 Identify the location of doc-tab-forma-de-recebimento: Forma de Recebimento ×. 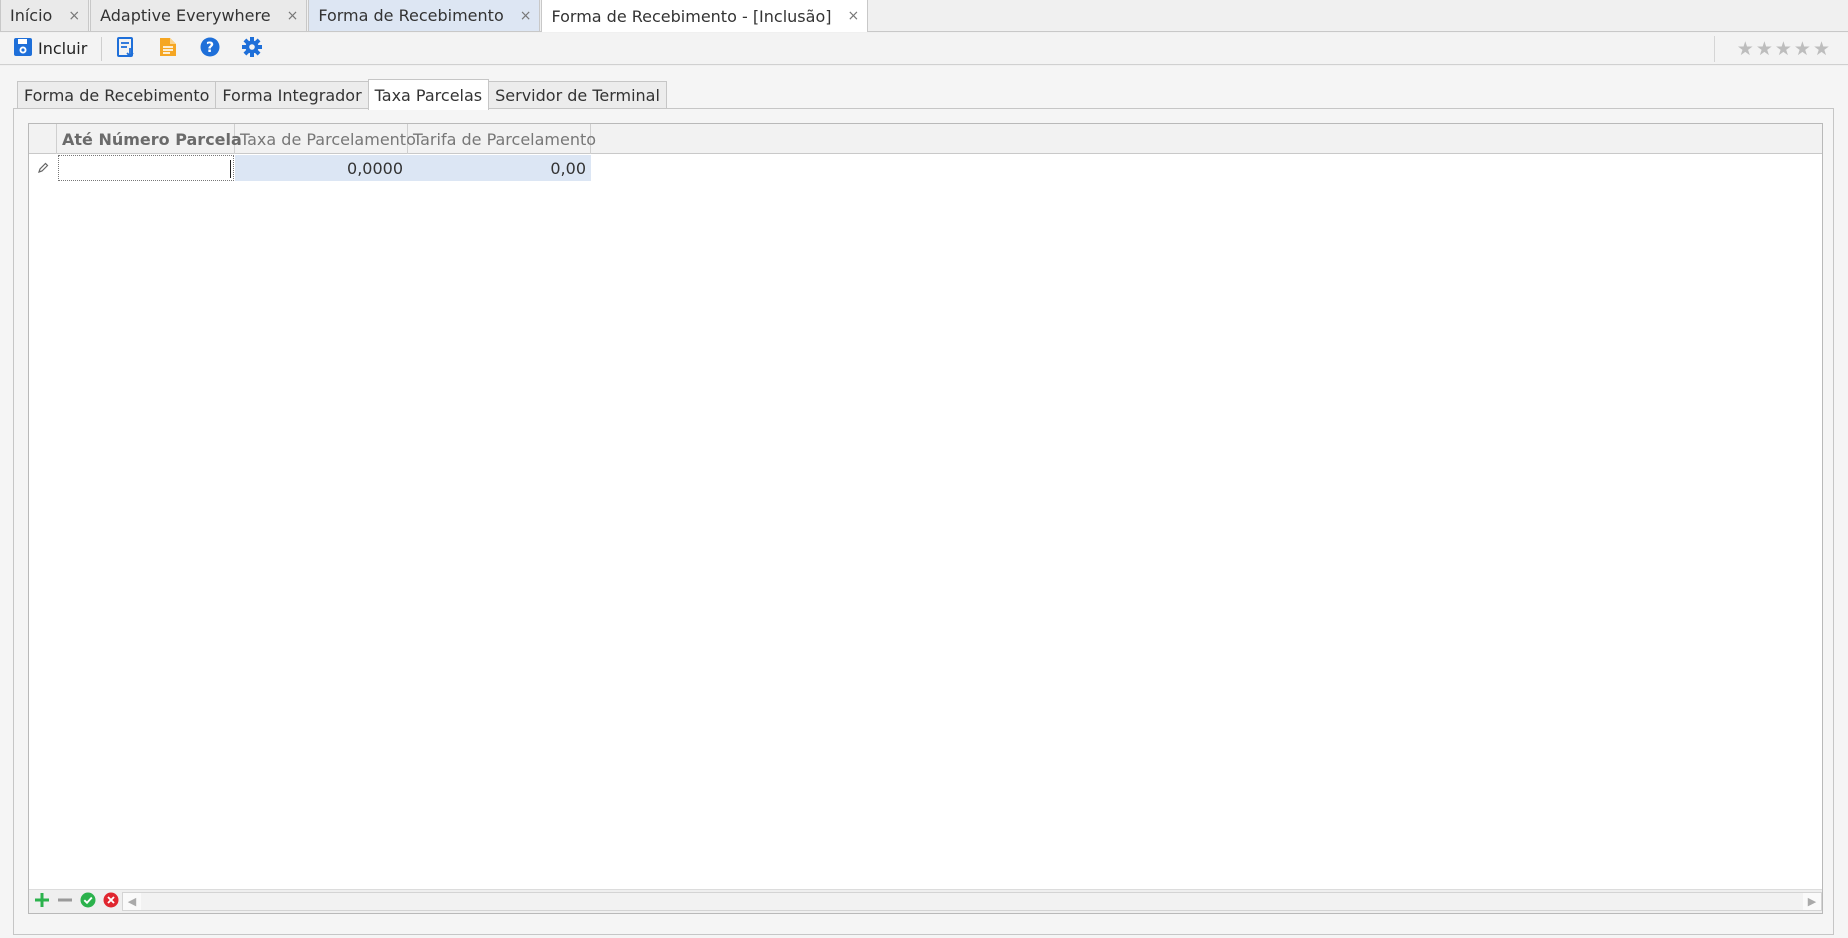
(424, 15).